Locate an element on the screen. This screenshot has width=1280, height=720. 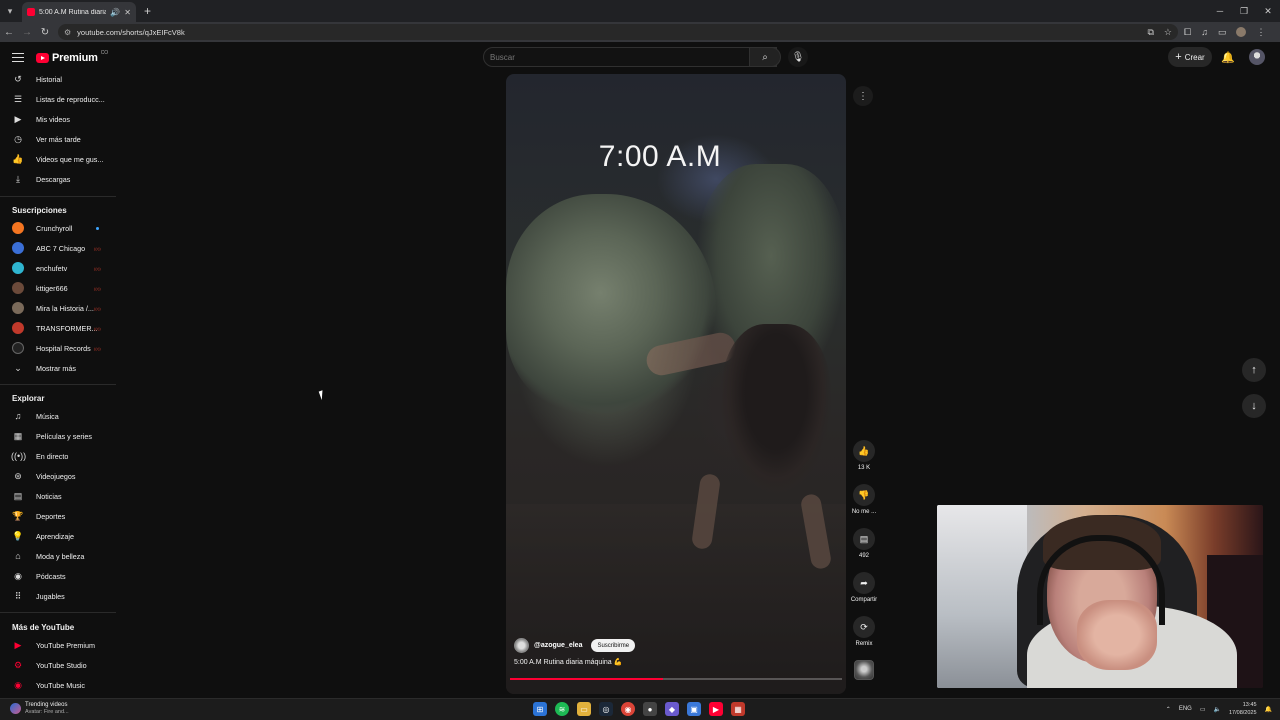
channel-name-link: @azogue_elea is located at coordinates (558, 645).